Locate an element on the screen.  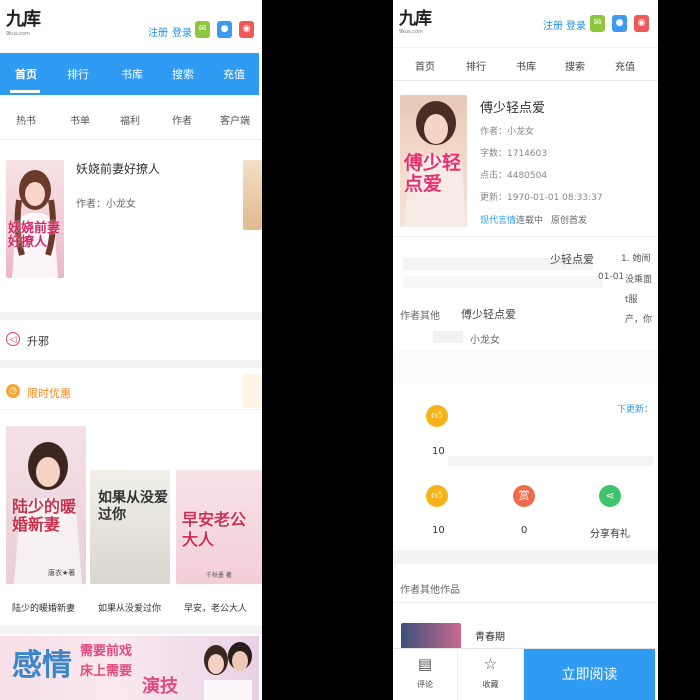
r-nav-library: 书库 is located at coordinates (526, 65).